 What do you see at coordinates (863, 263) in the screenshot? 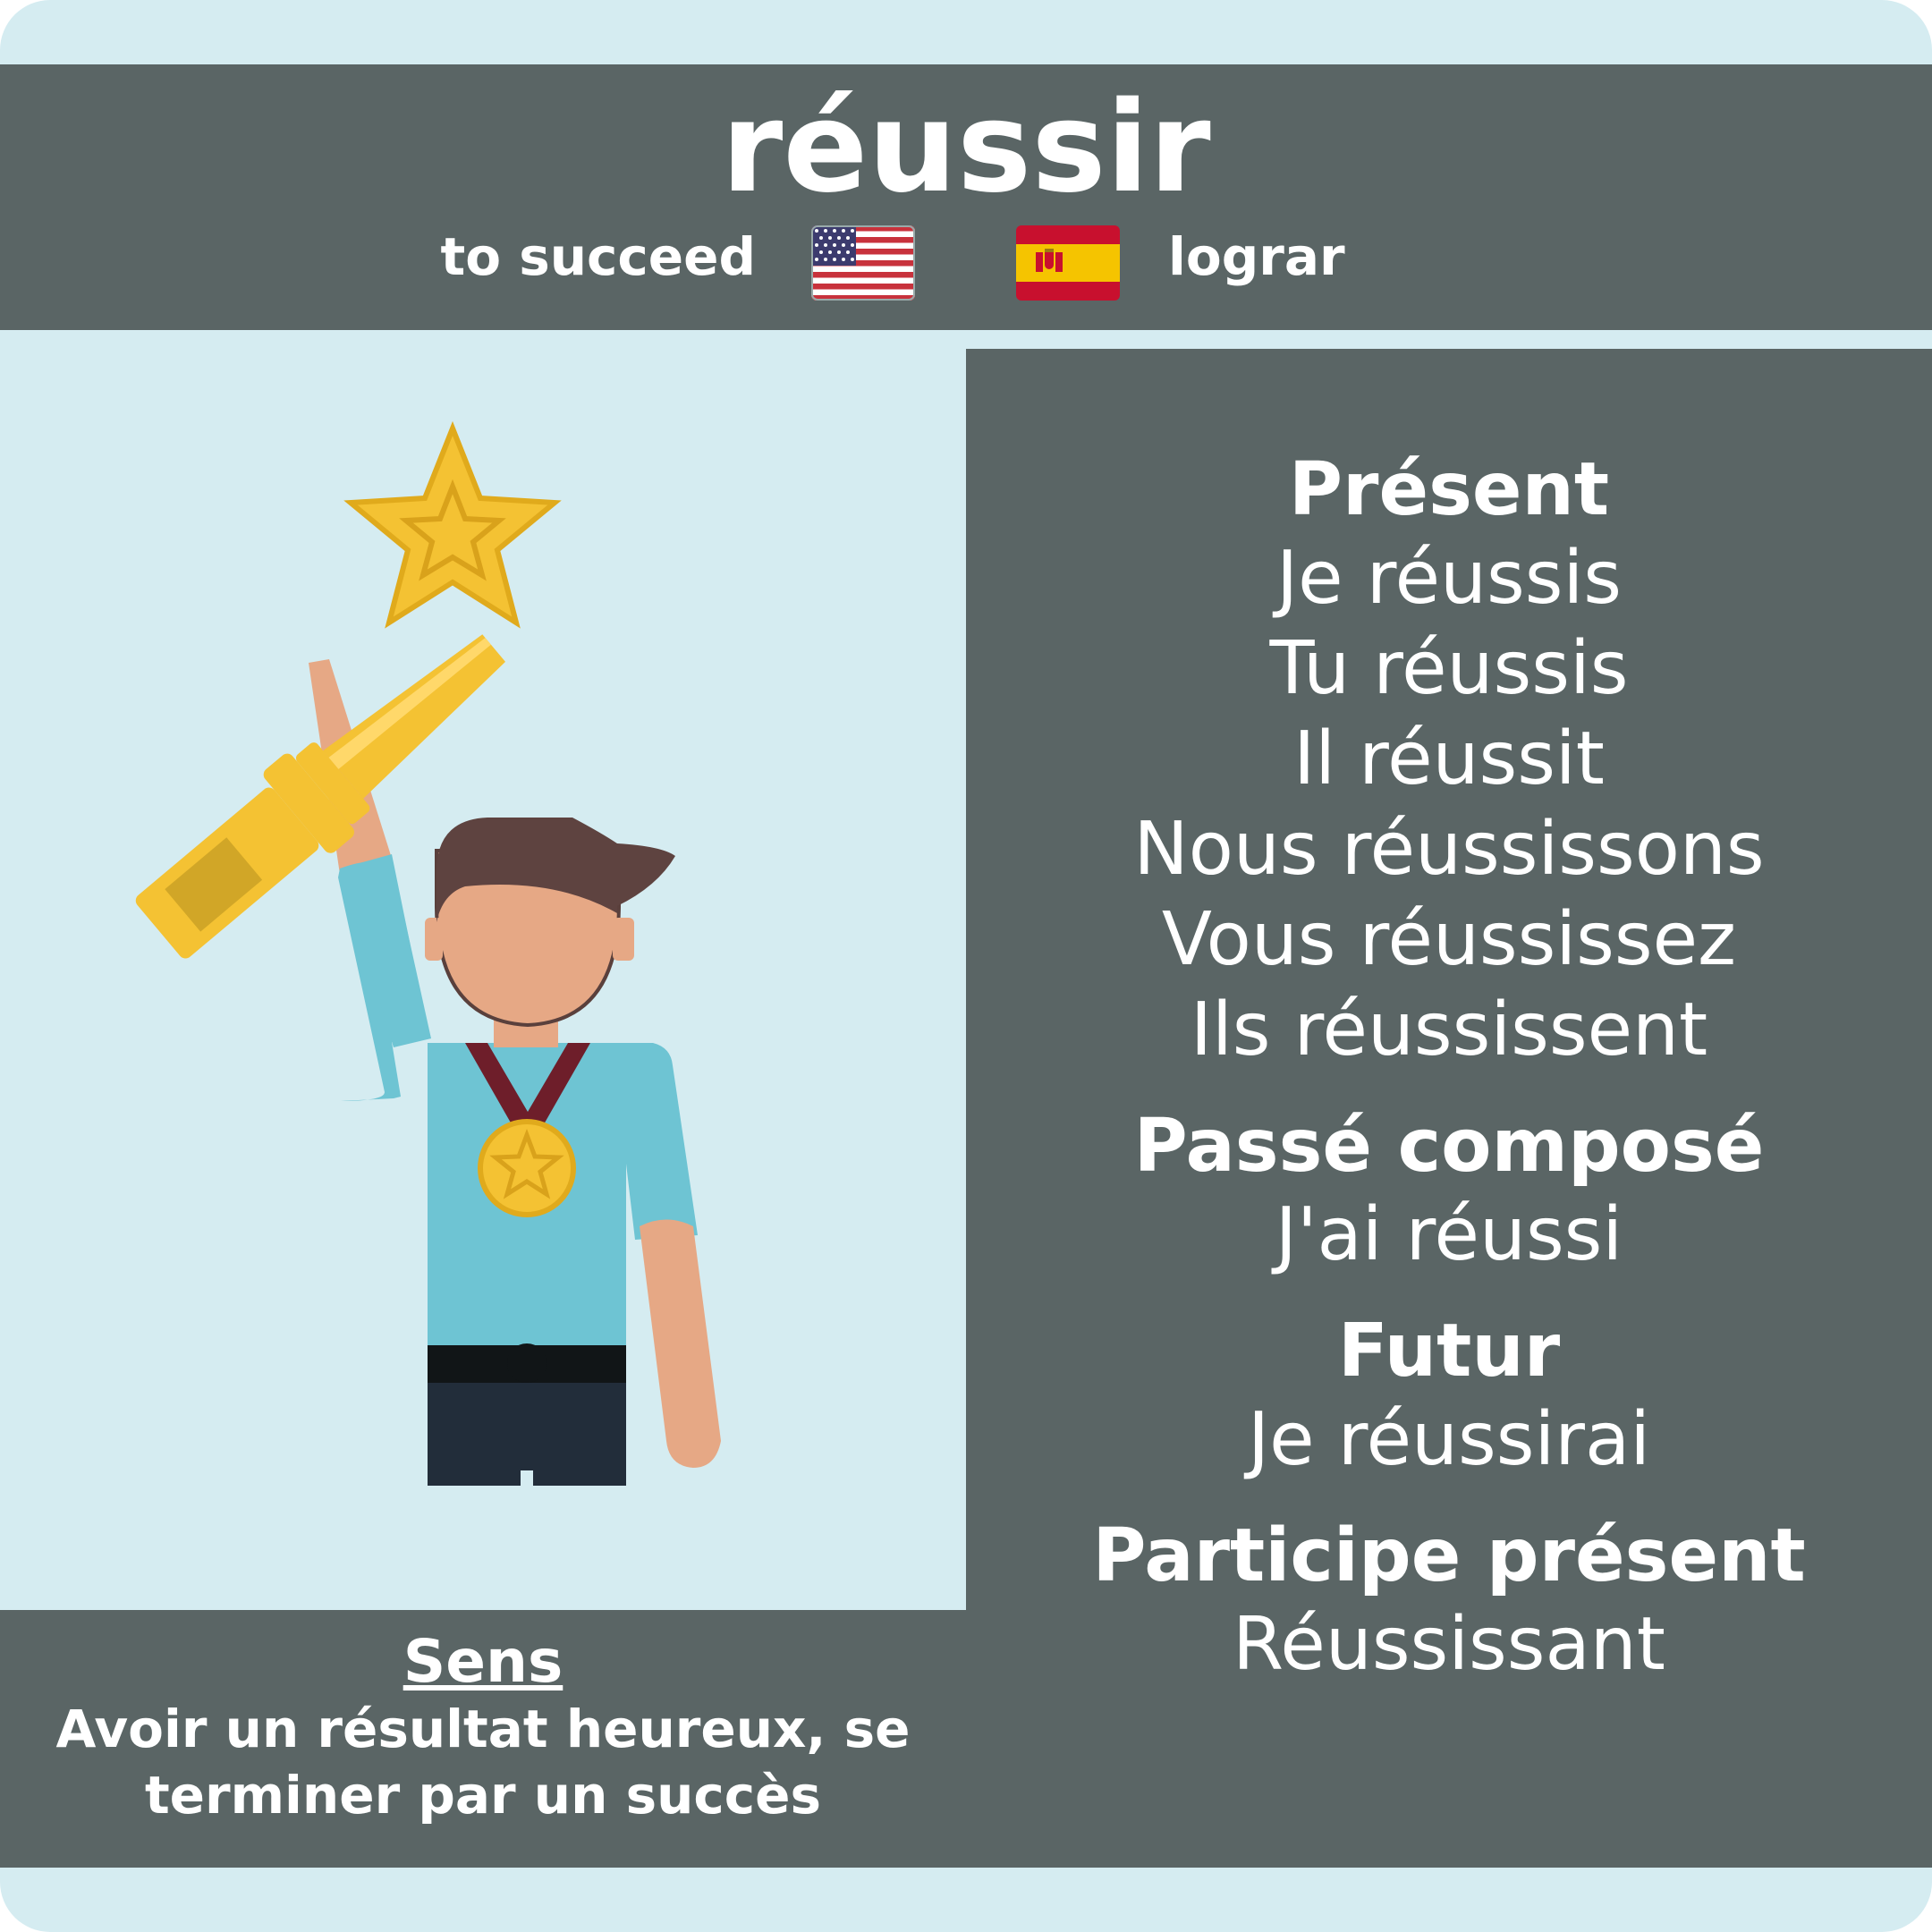
I see `us-flag-icon` at bounding box center [863, 263].